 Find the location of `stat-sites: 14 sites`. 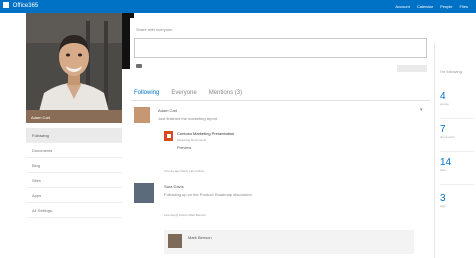

stat-sites: 14 sites is located at coordinates (457, 164).